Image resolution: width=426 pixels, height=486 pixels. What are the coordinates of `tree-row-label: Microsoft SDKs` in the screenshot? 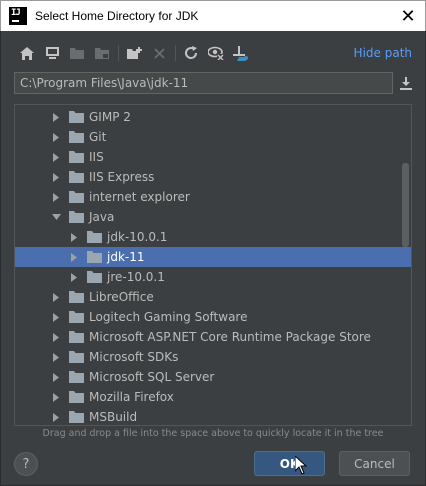 It's located at (134, 357).